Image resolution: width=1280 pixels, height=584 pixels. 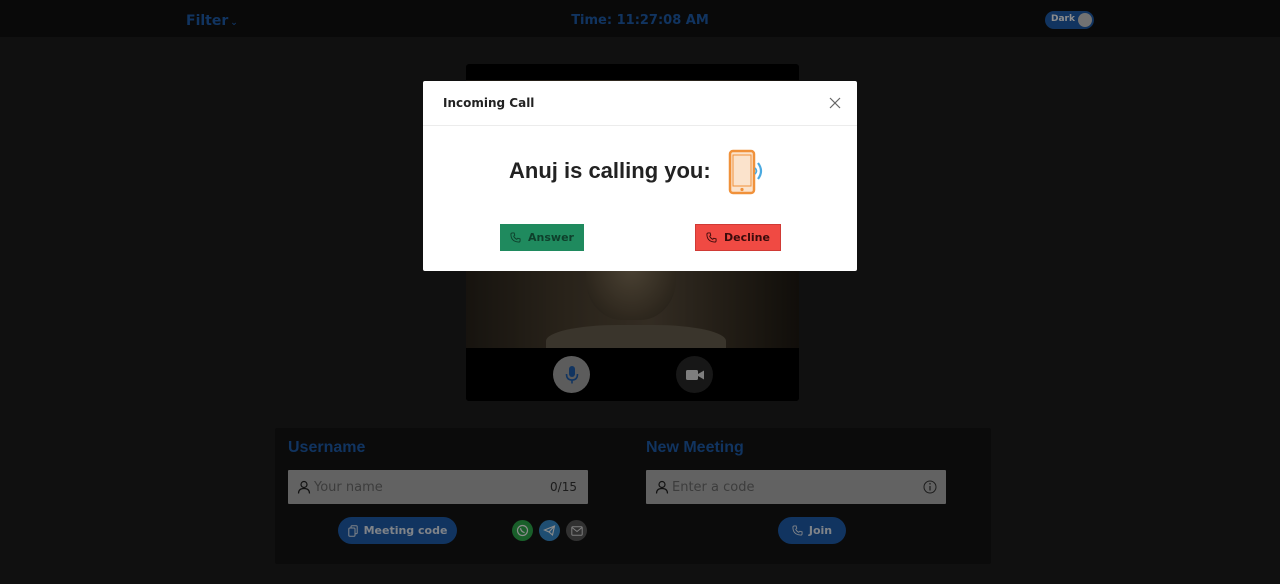 What do you see at coordinates (747, 237) in the screenshot?
I see `decline-label: Decline` at bounding box center [747, 237].